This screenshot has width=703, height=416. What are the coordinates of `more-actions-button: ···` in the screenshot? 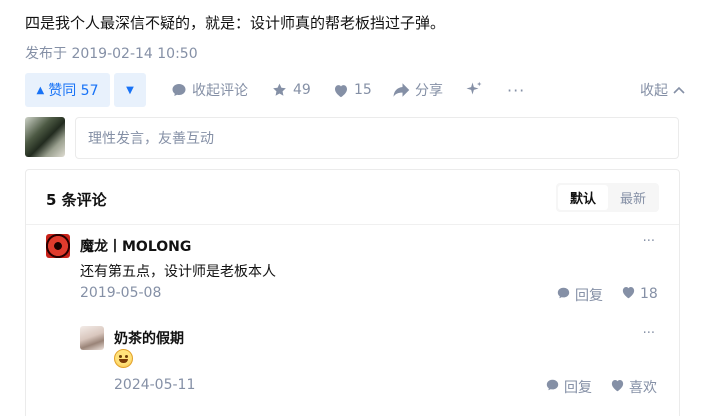 It's located at (516, 90).